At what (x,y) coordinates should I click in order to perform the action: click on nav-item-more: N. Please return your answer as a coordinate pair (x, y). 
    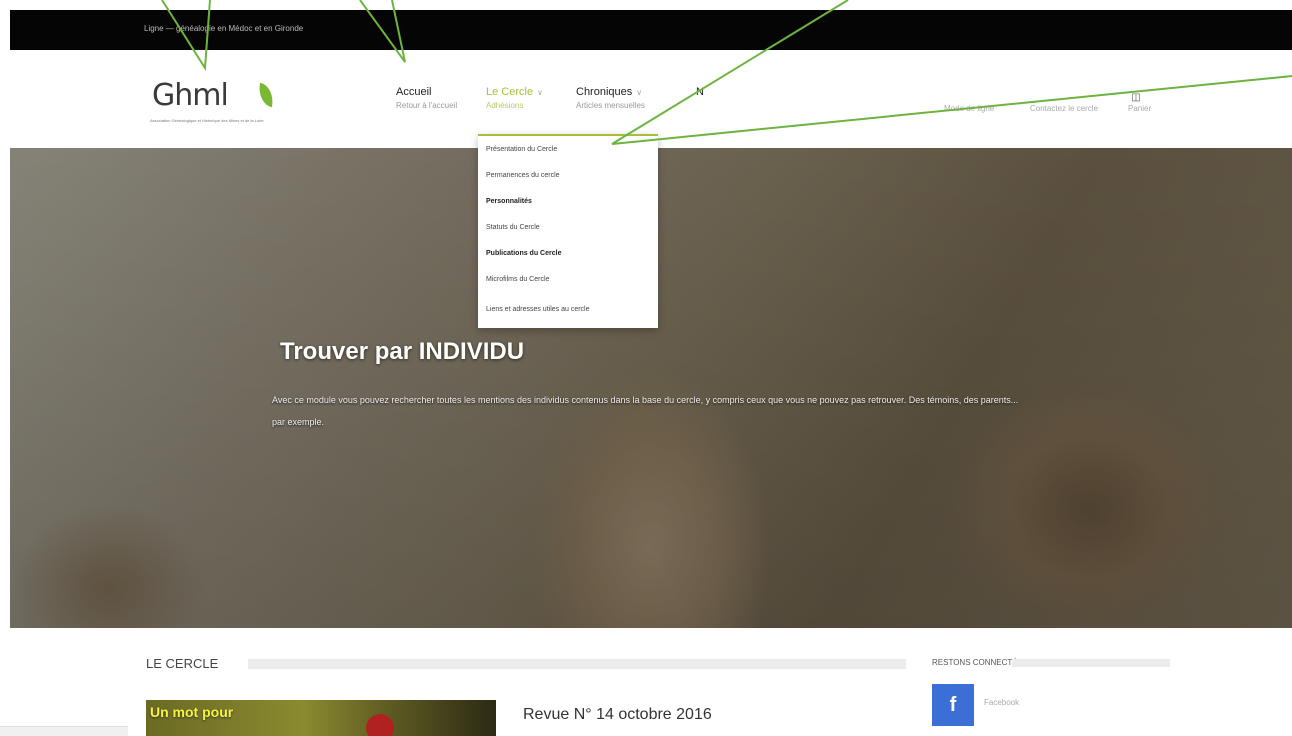
    Looking at the image, I should click on (700, 92).